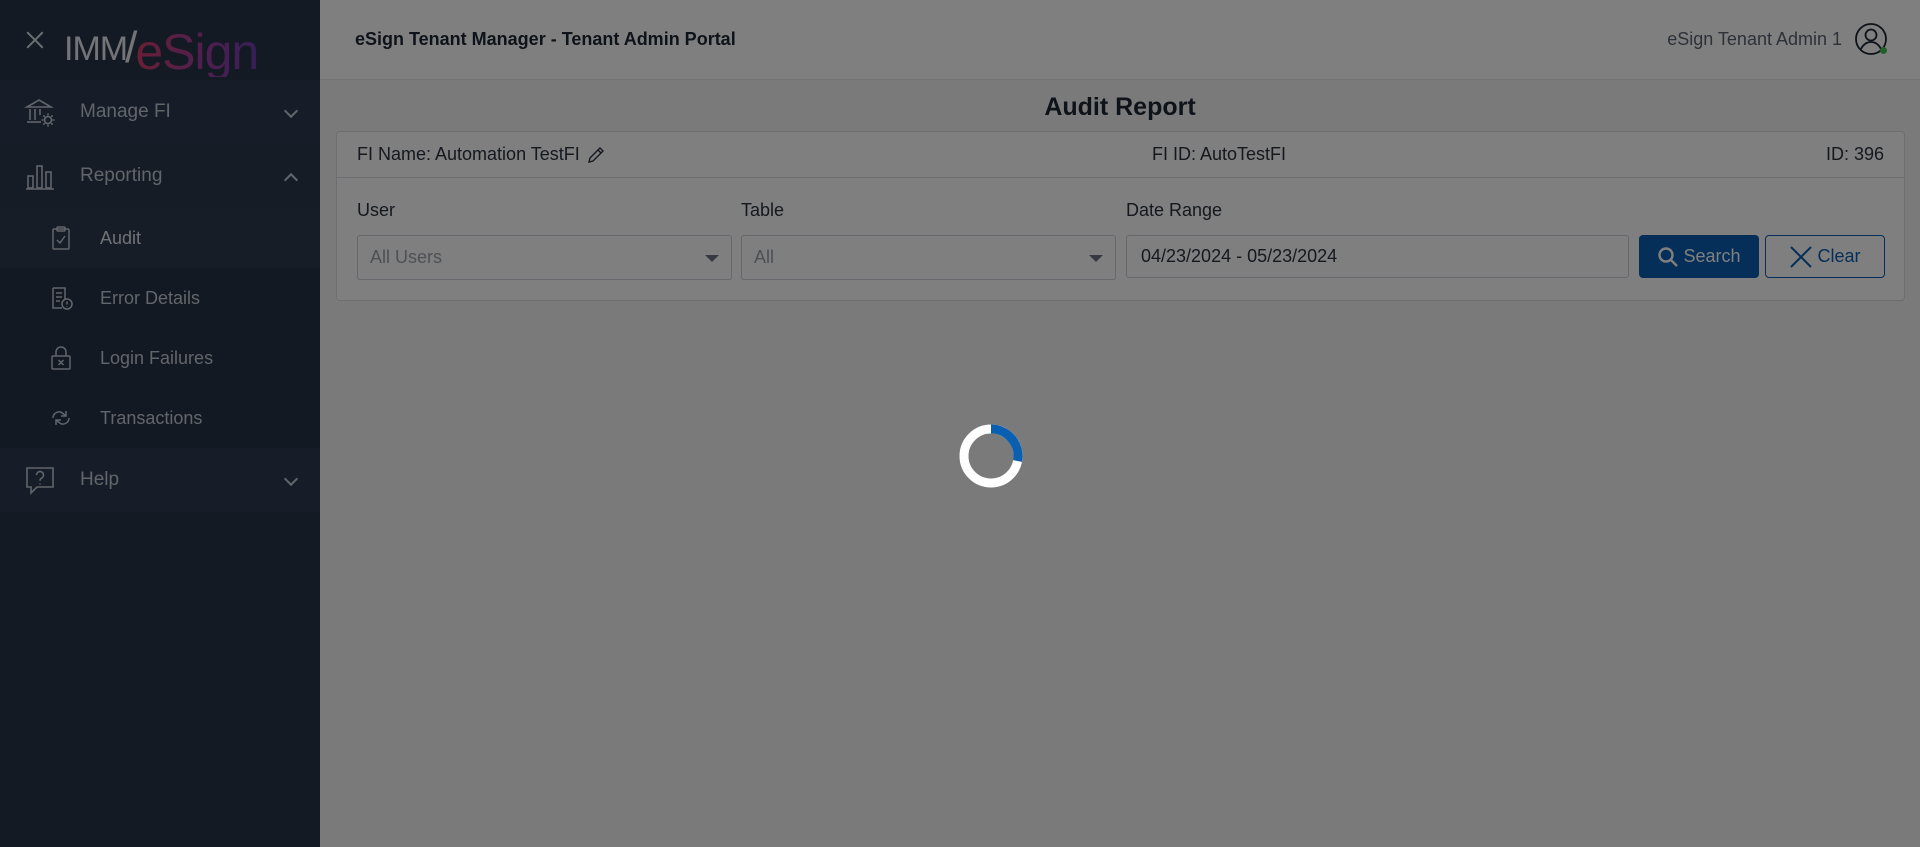 The height and width of the screenshot is (847, 1920). What do you see at coordinates (991, 456) in the screenshot?
I see `loading-spinner-icon` at bounding box center [991, 456].